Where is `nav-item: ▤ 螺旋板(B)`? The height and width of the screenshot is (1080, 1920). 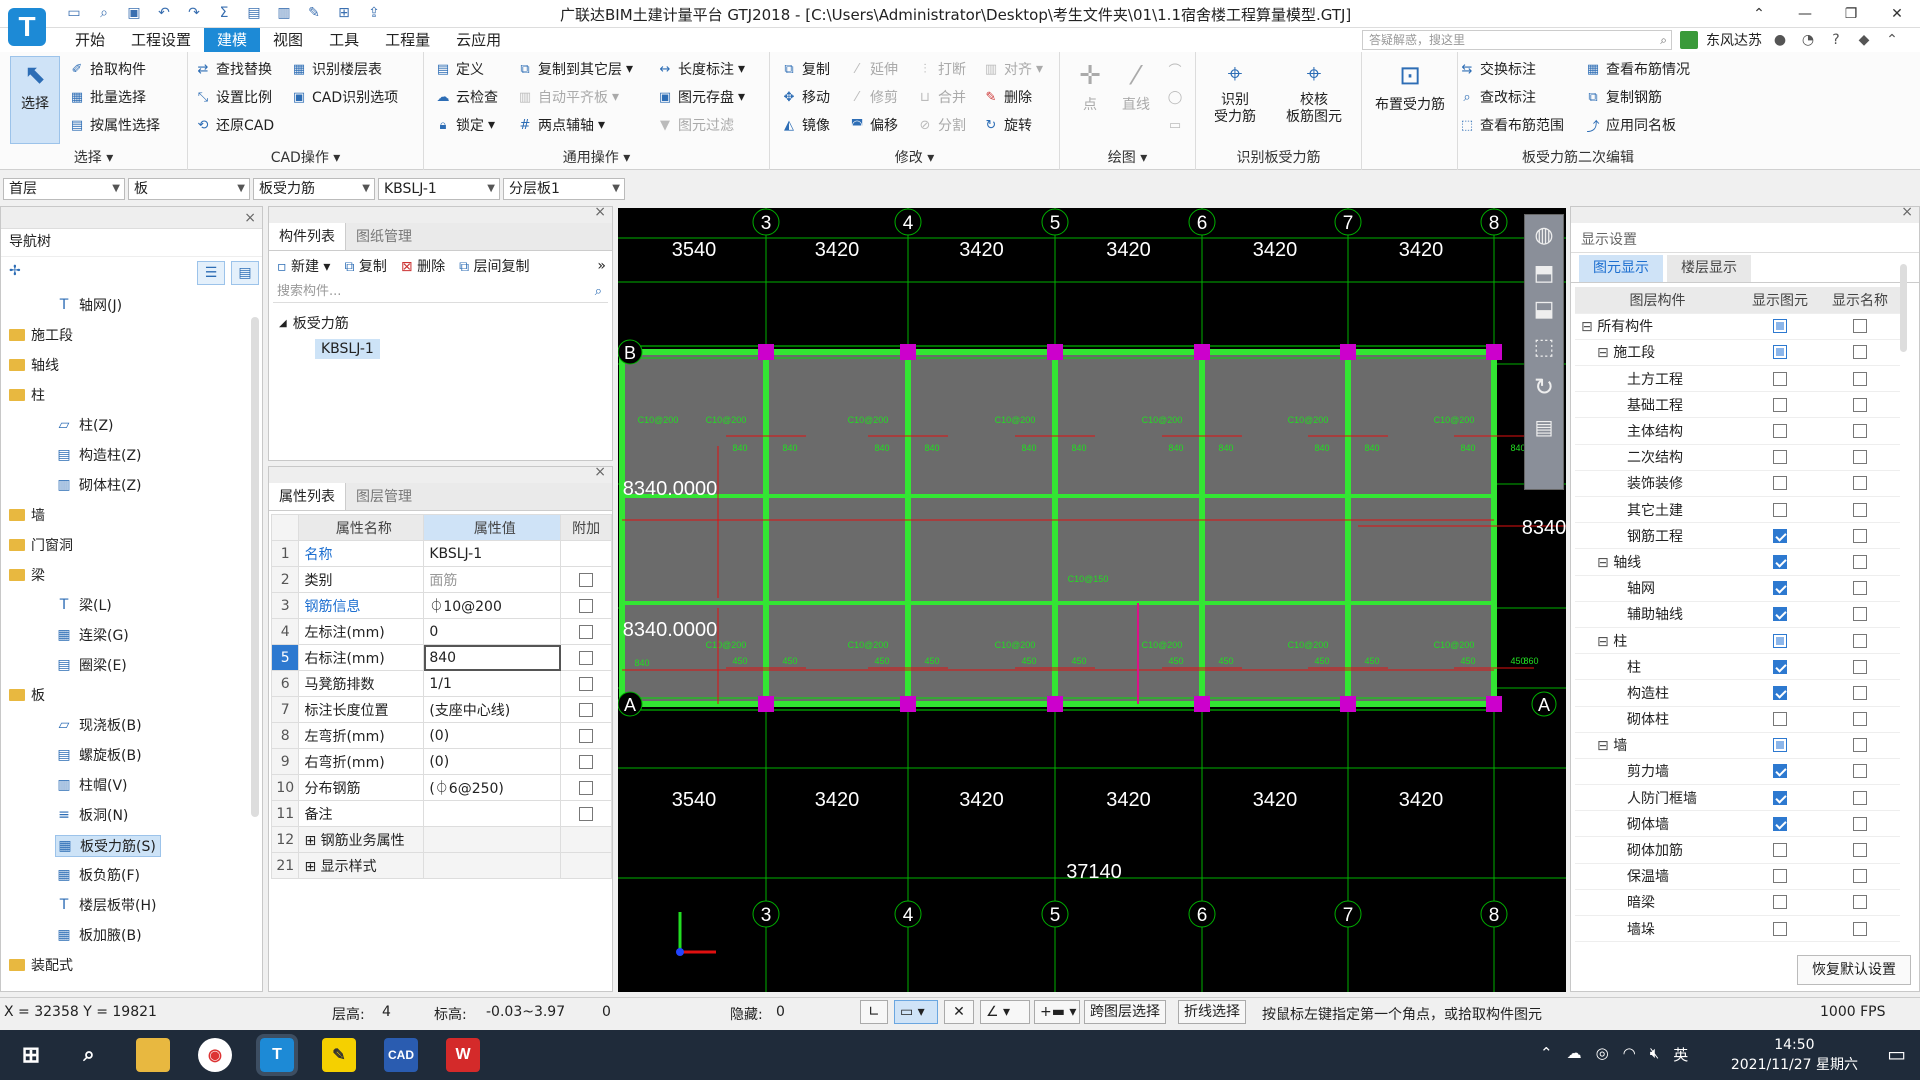 nav-item: ▤ 螺旋板(B) is located at coordinates (98, 755).